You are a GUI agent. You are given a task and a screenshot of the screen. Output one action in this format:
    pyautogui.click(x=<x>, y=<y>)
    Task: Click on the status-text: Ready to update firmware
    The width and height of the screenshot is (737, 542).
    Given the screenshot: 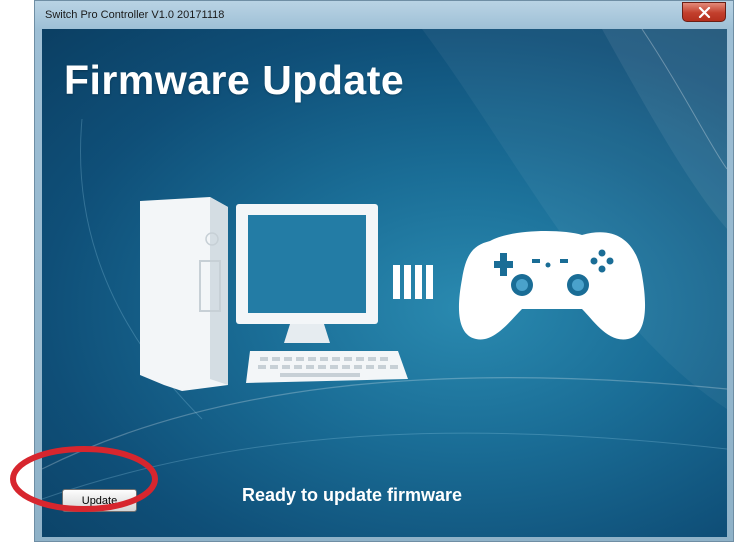 What is the action you would take?
    pyautogui.click(x=352, y=495)
    